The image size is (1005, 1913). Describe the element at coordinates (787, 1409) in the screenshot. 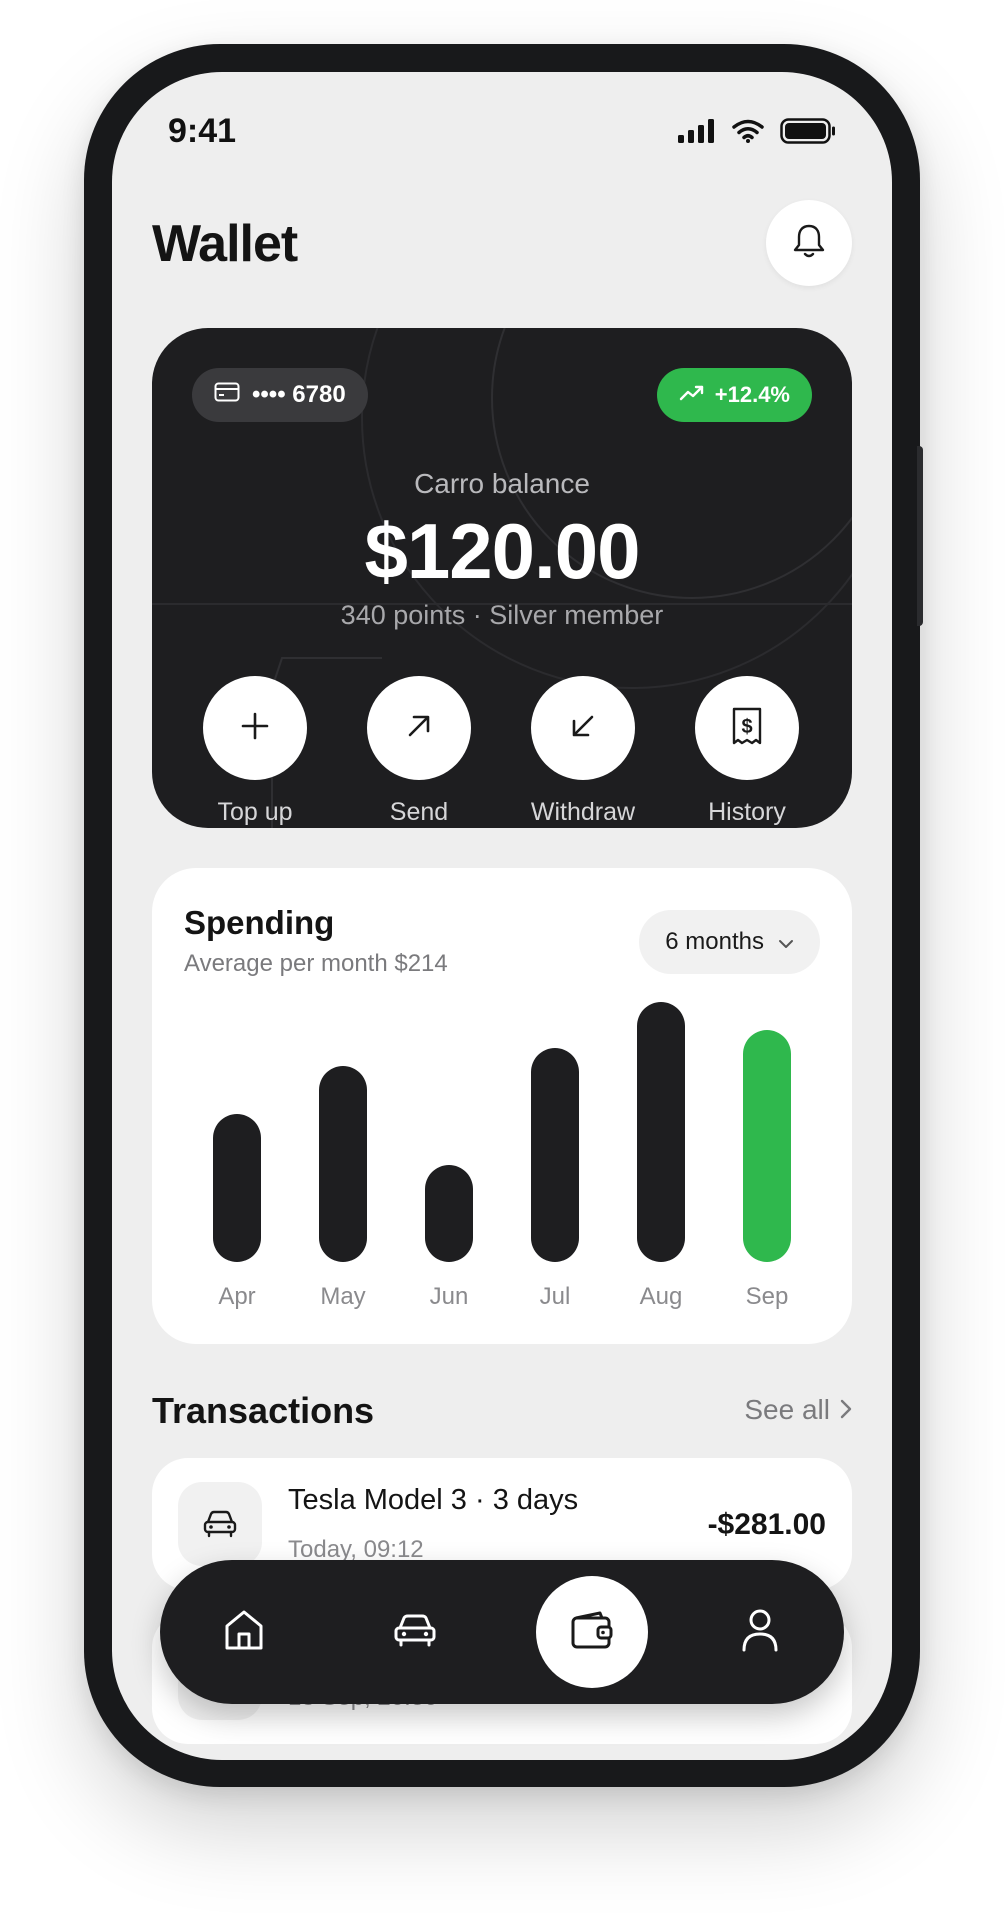

I see `see-all-label: See all` at that location.